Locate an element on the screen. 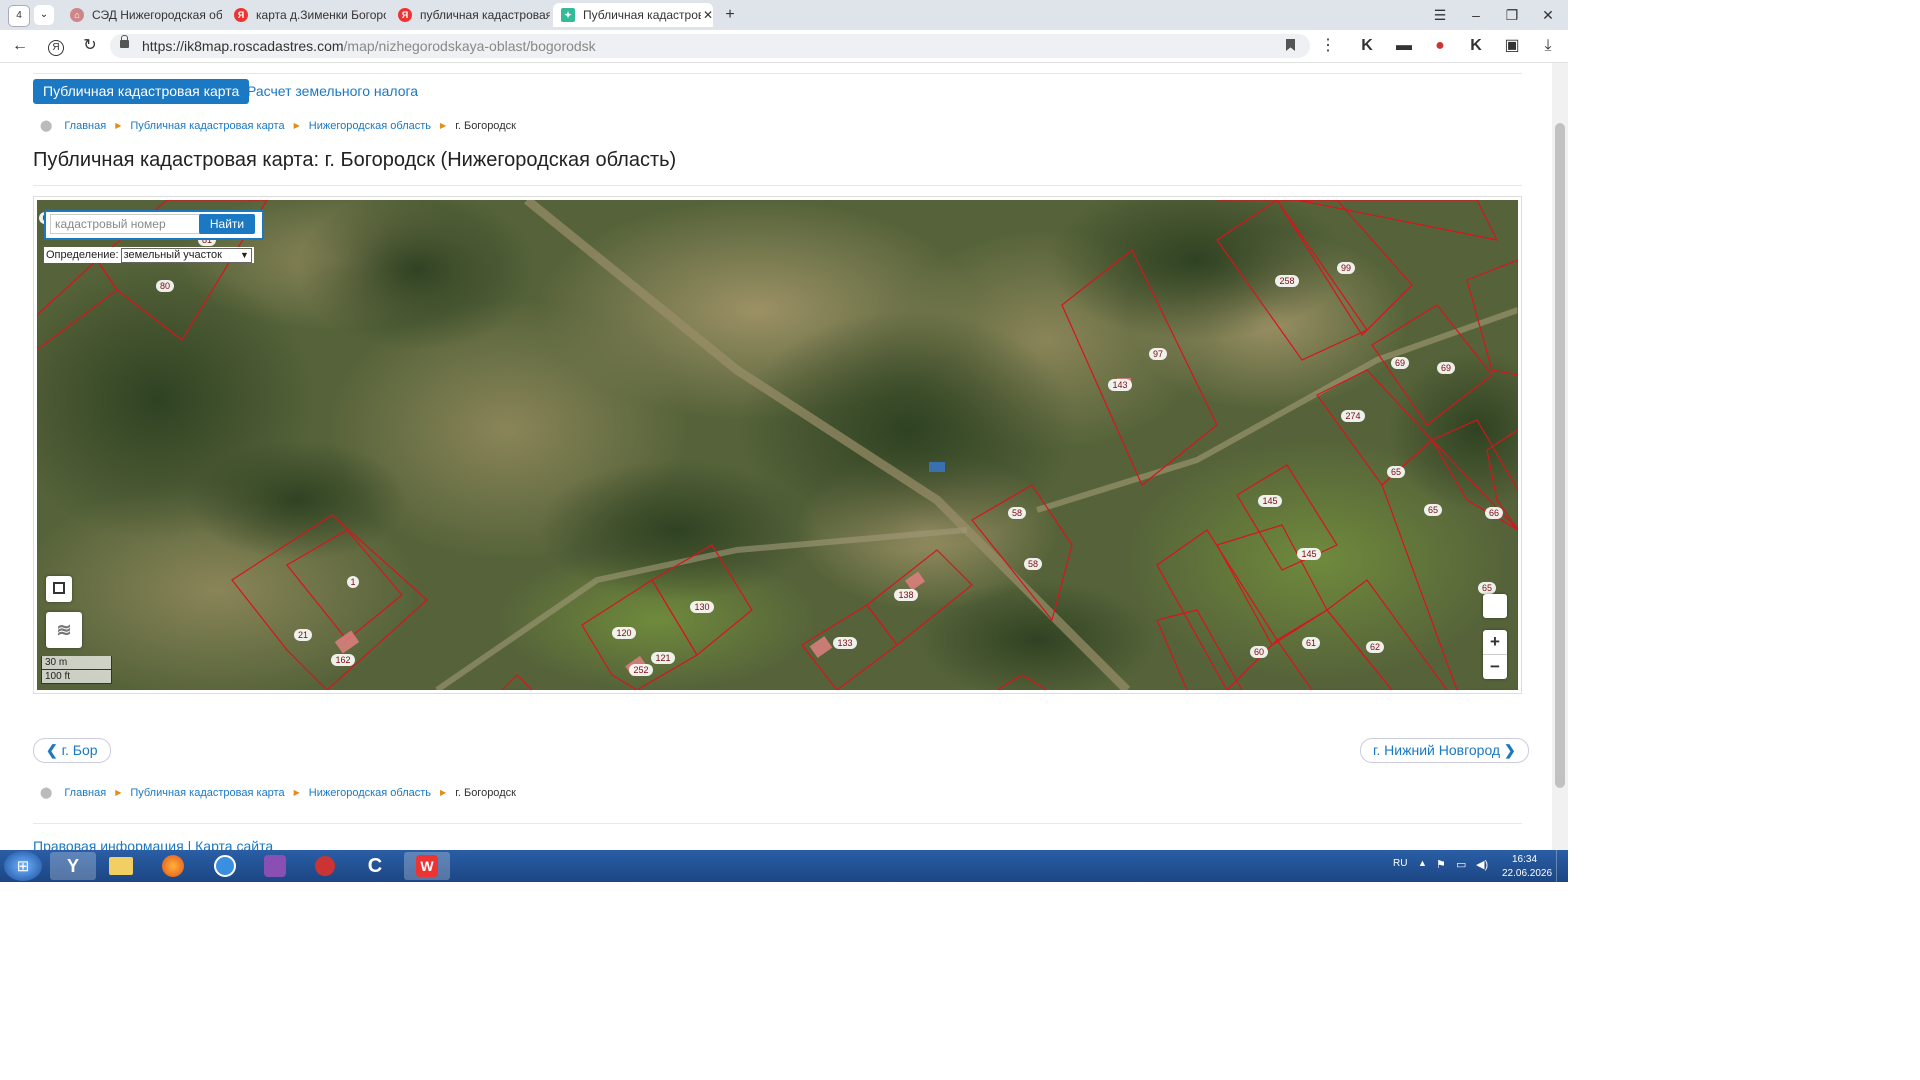 The height and width of the screenshot is (1080, 1920). zoom-out-button: − is located at coordinates (1495, 667).